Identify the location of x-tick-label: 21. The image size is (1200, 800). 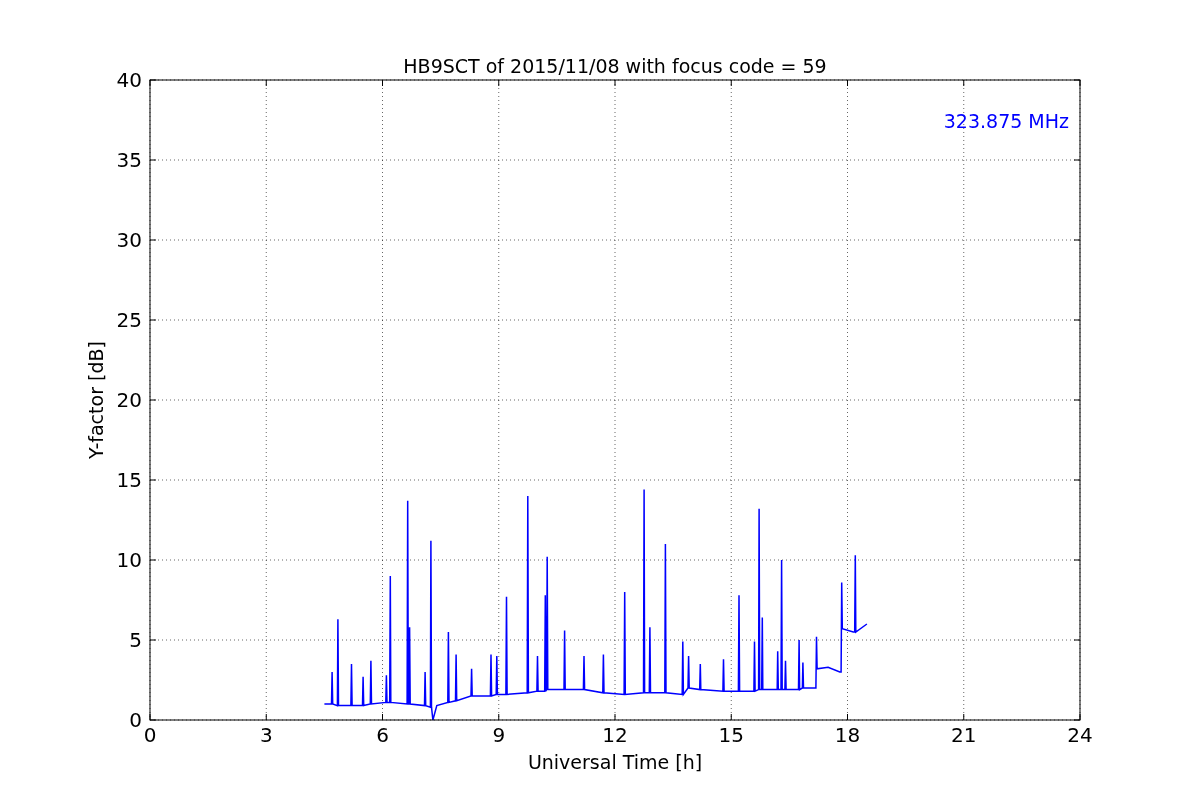
(964, 735).